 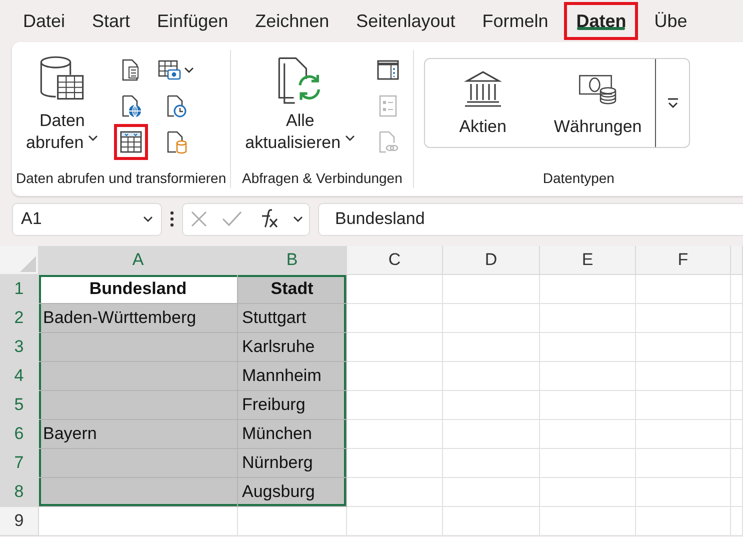 I want to click on ribbon-tab: Formeln, so click(x=515, y=21).